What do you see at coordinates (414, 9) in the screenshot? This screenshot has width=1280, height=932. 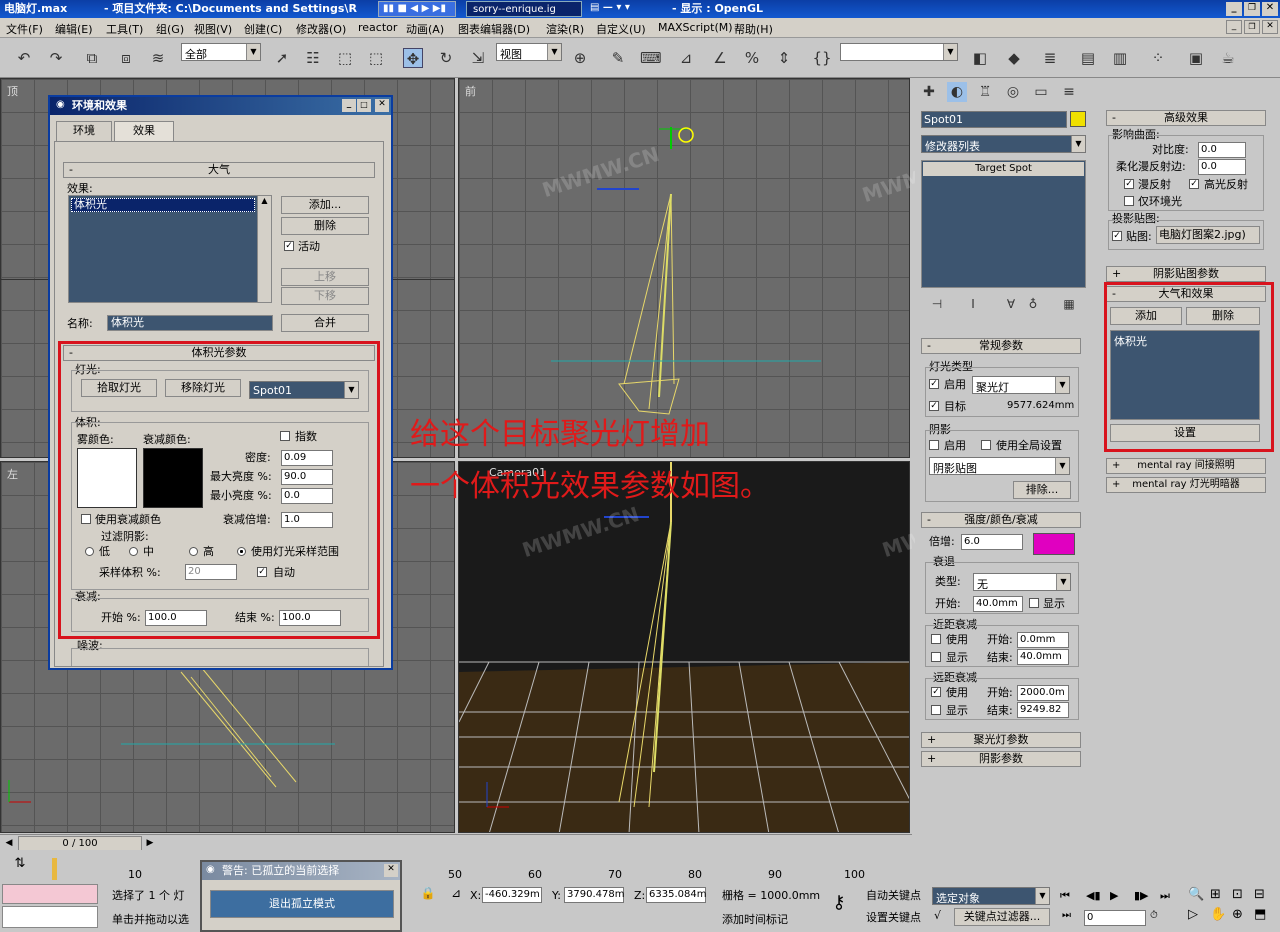 I see `play-pause-icon: ▮▮ ■ ◀ ▶ ▶▮` at bounding box center [414, 9].